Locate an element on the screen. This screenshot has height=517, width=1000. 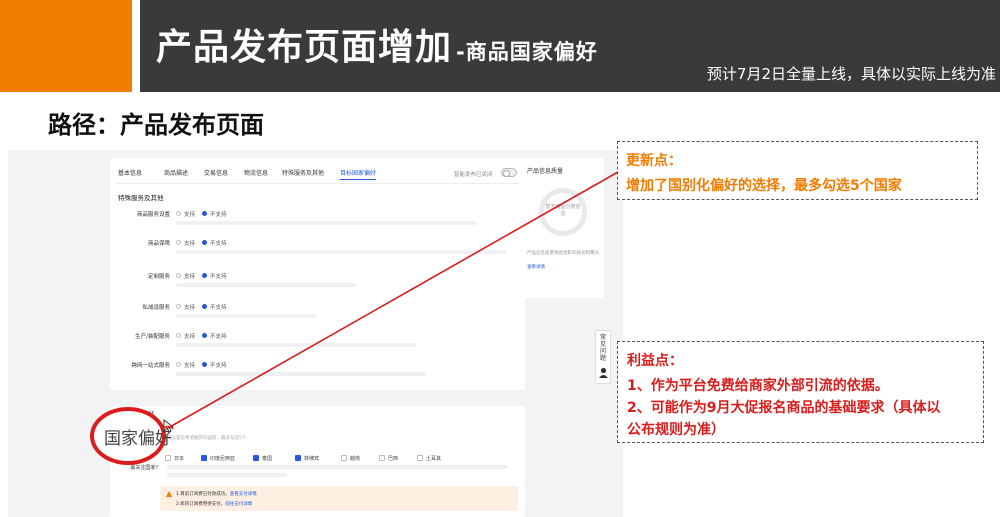
orange-accent-block is located at coordinates (66, 46).